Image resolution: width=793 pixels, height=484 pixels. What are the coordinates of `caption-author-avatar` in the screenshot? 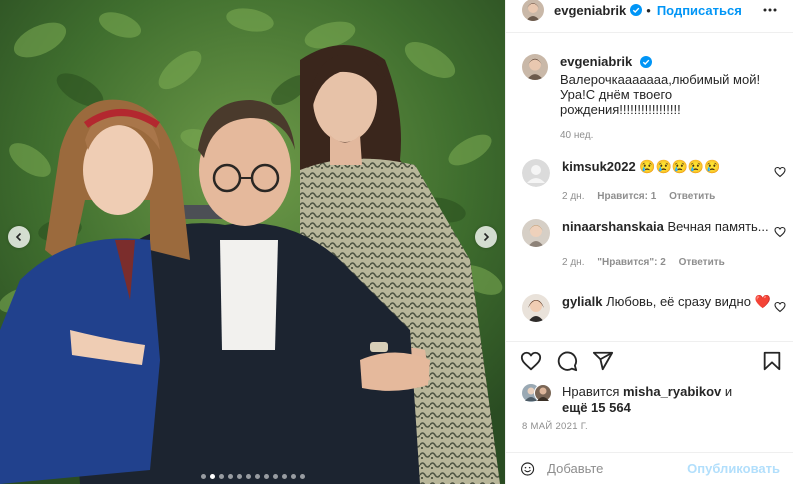 It's located at (535, 67).